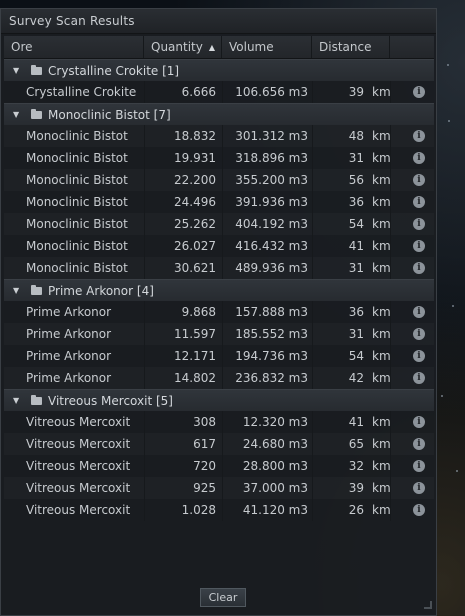 This screenshot has height=616, width=465. I want to click on table-row: Monoclinic Bistot 19.931 318.896 m3 31 km i, so click(219, 158).